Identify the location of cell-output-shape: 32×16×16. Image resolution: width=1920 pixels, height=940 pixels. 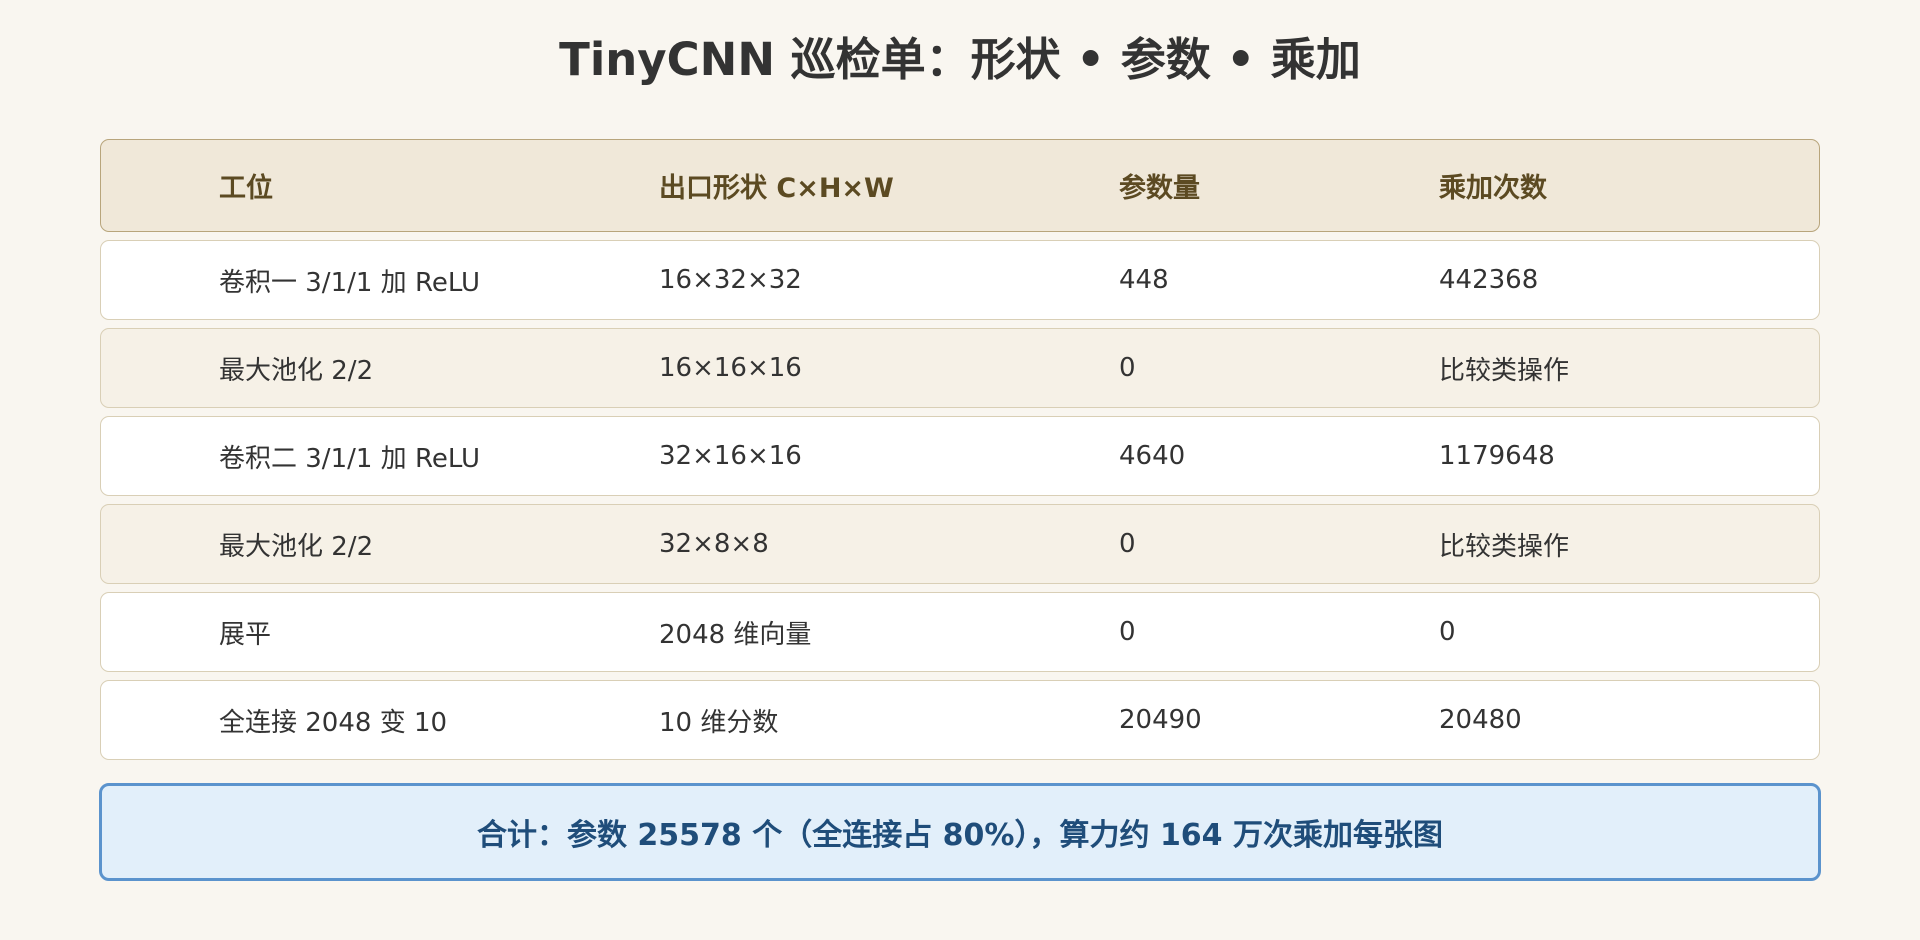
(730, 456).